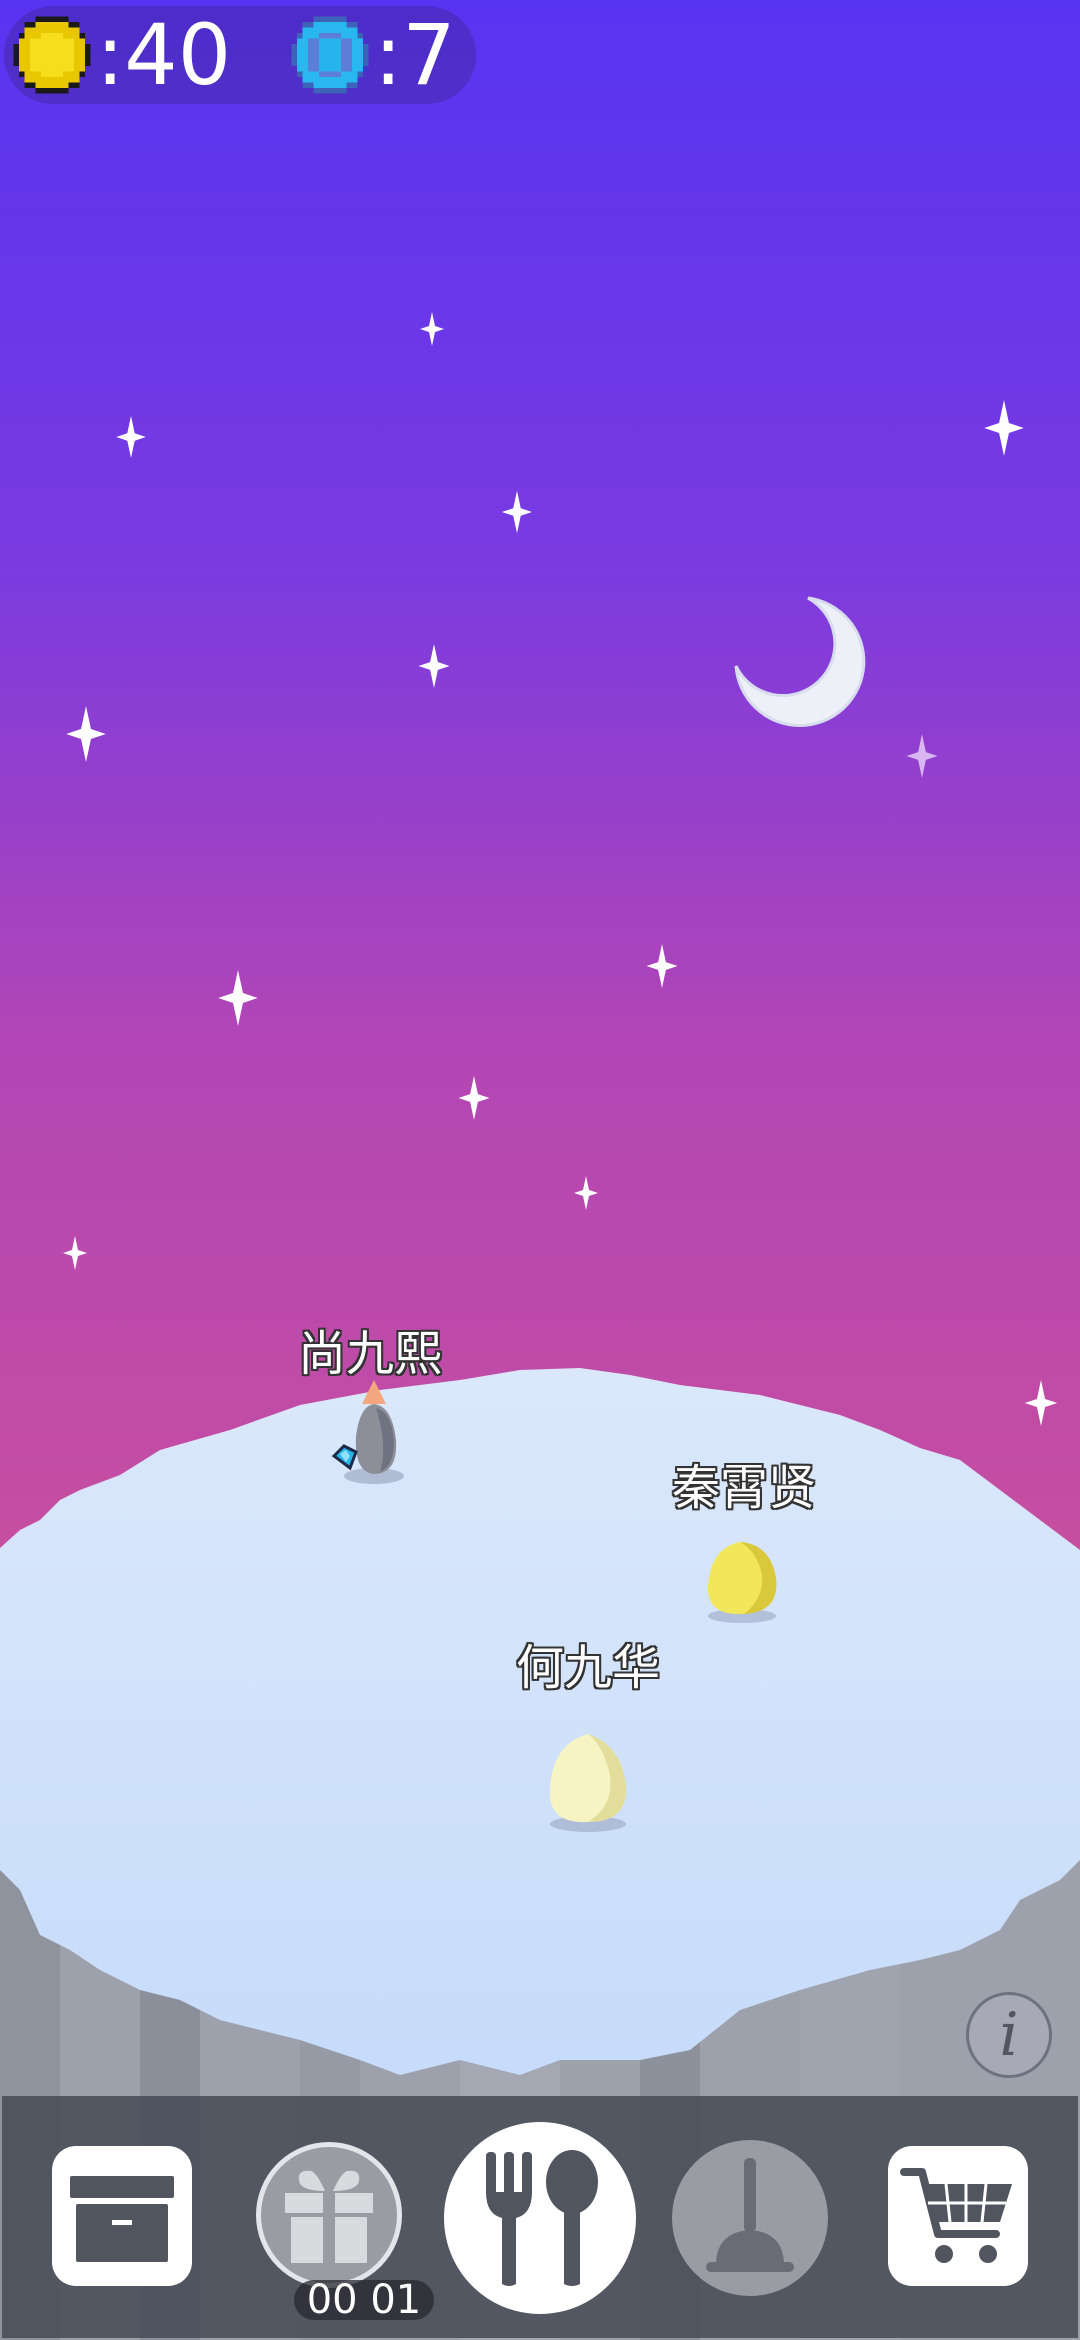  I want to click on coin-count: :40, so click(164, 55).